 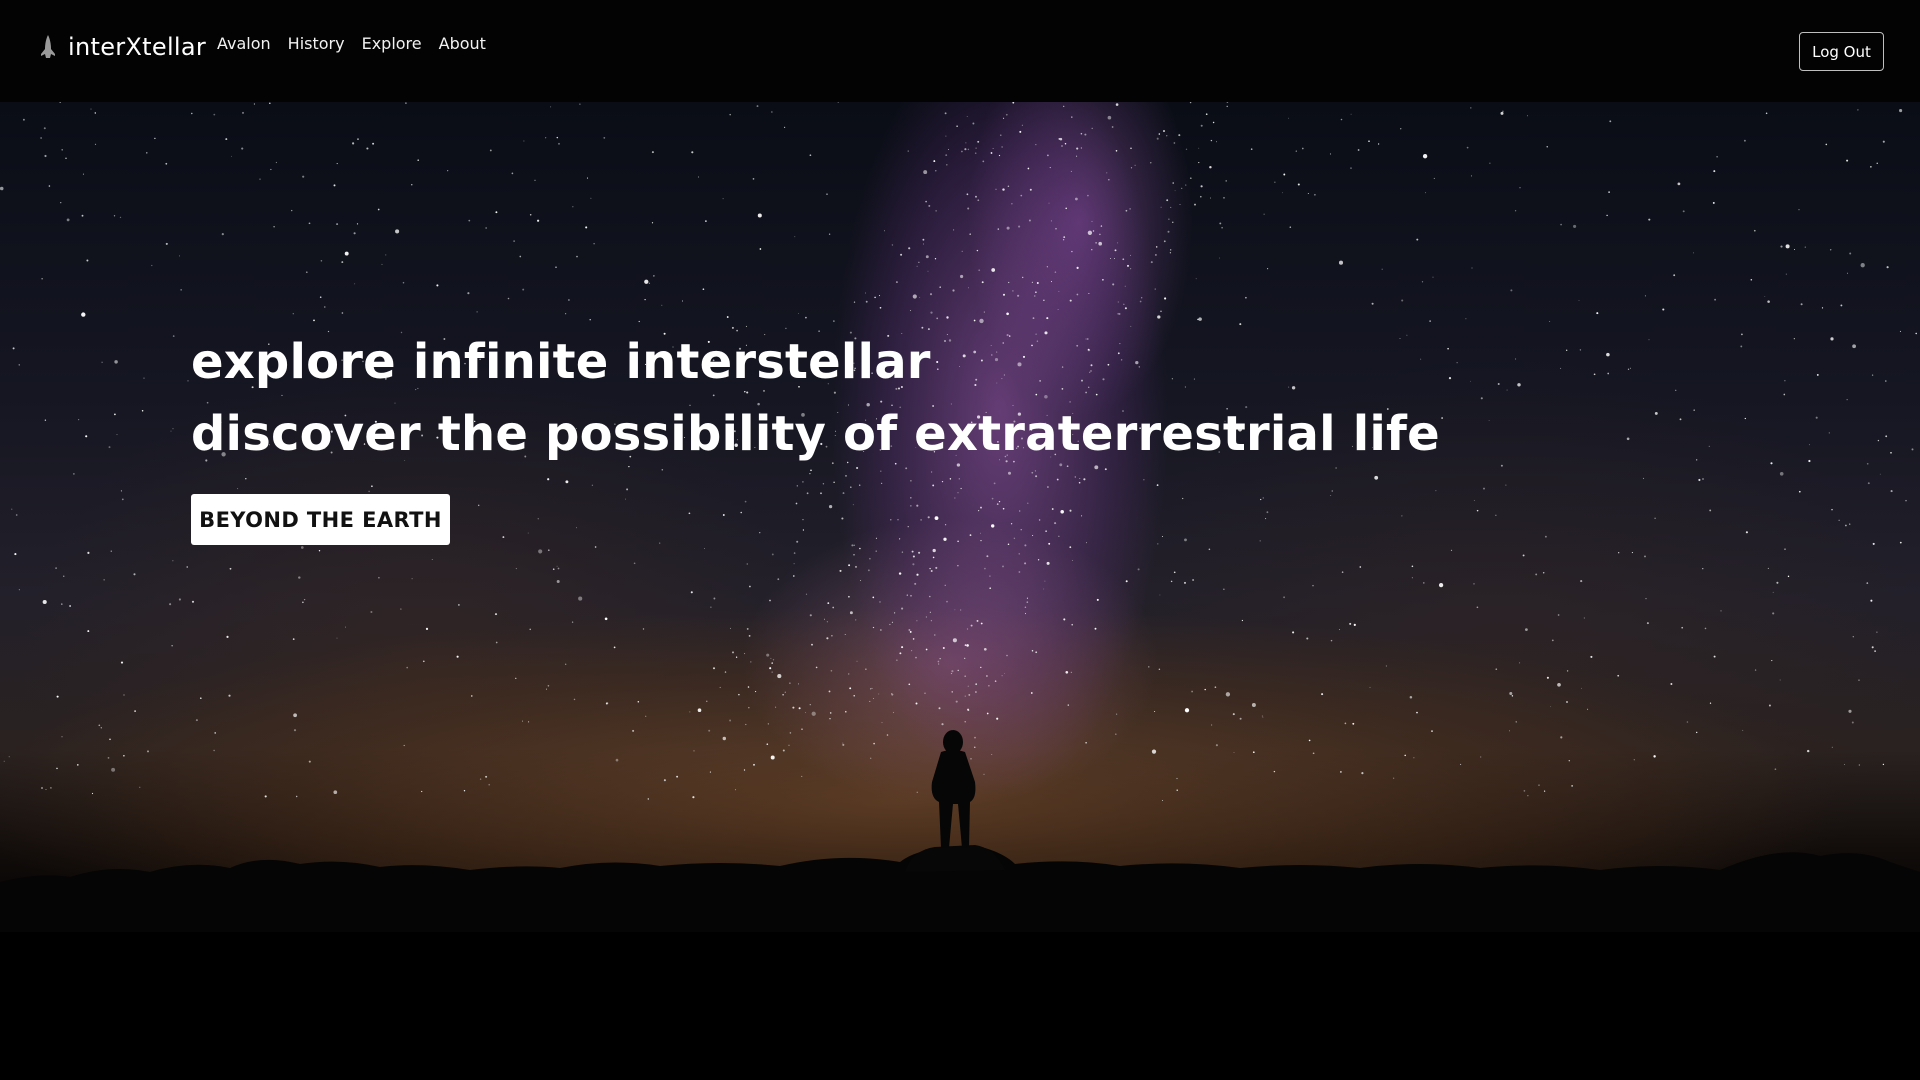 What do you see at coordinates (561, 362) in the screenshot?
I see `hero-headline-1: explore infinite interstellar` at bounding box center [561, 362].